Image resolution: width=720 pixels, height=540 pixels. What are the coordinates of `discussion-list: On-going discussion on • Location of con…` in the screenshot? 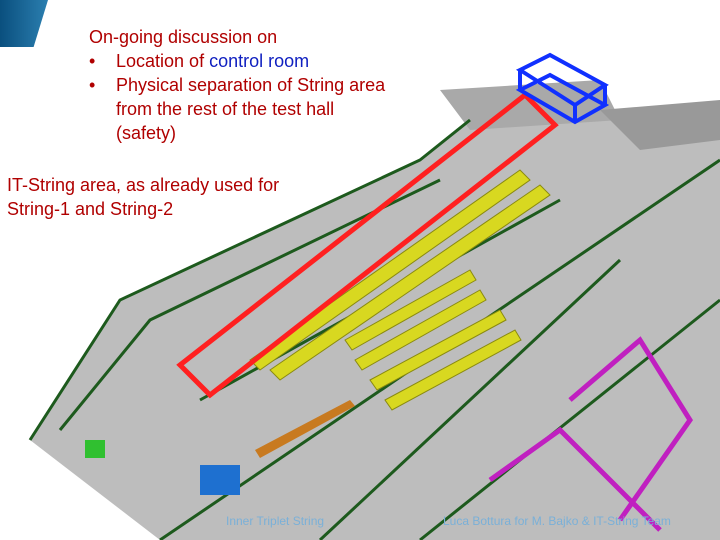 It's located at (237, 85).